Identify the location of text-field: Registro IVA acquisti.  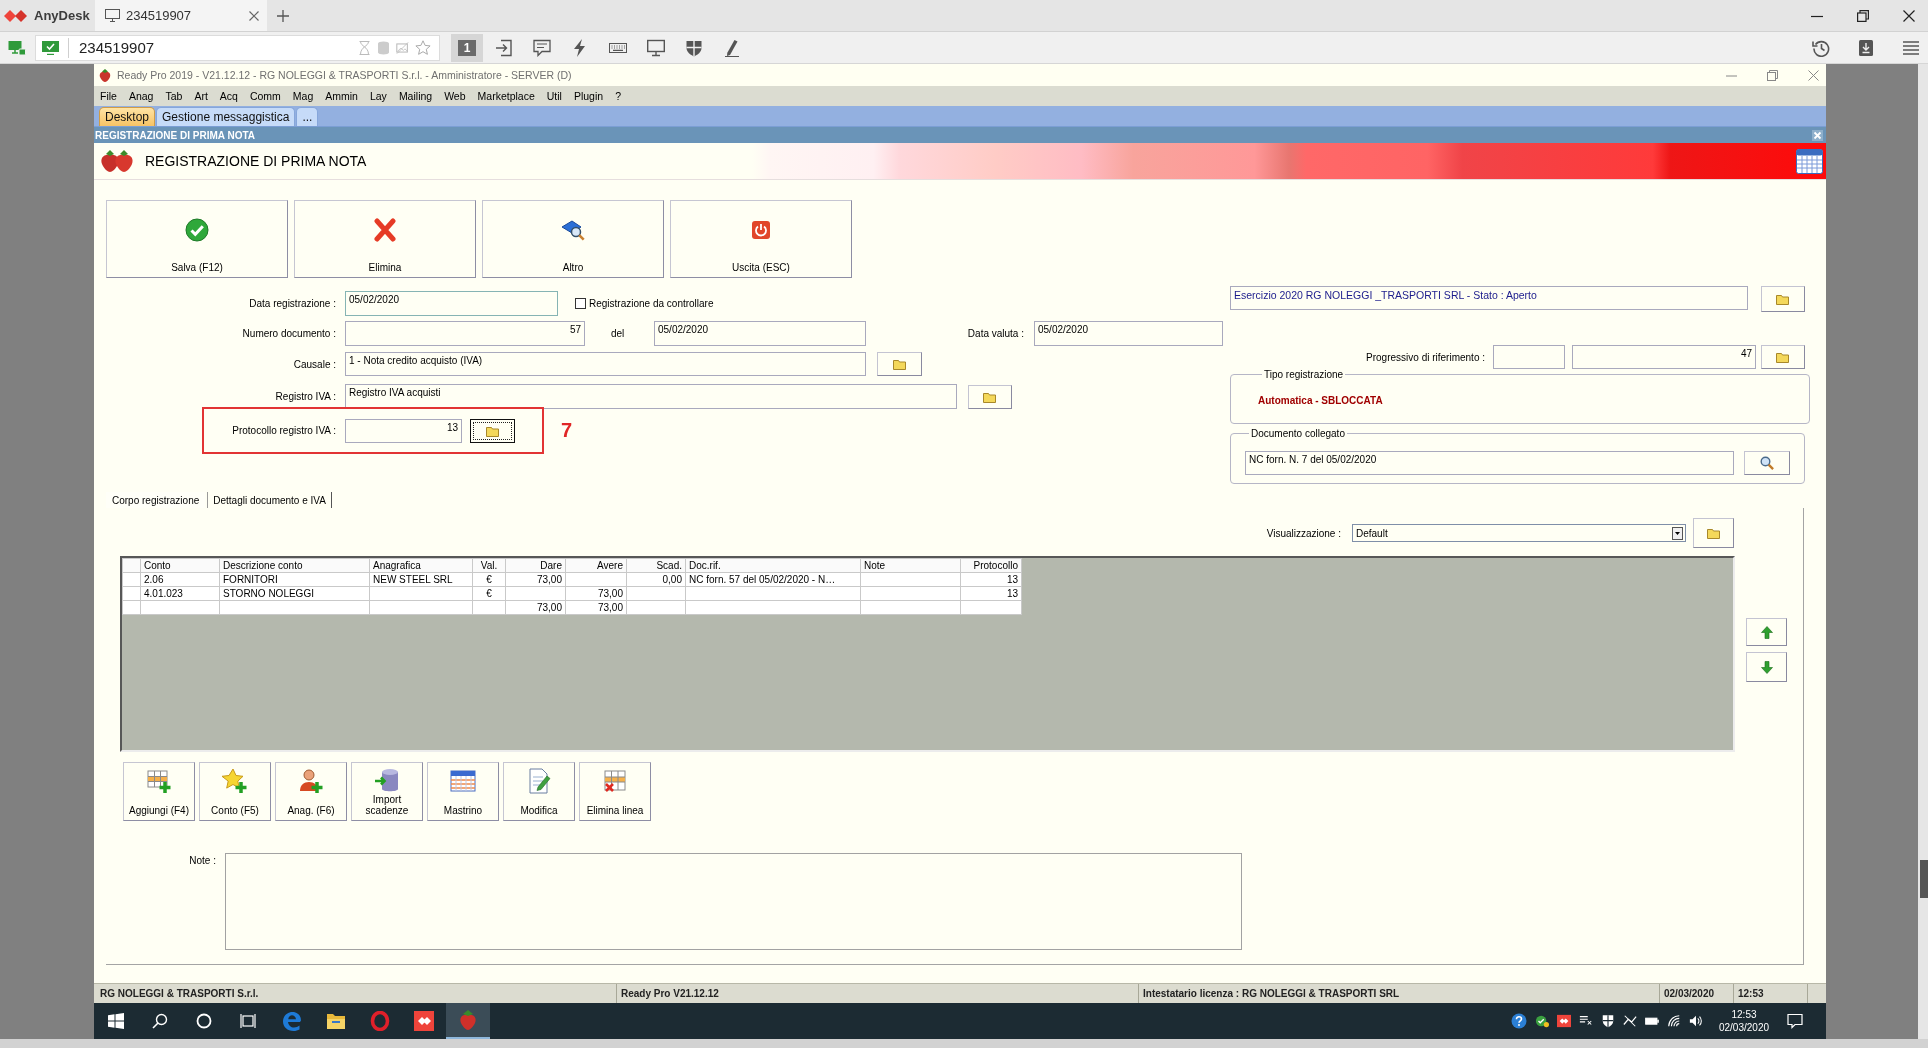
(651, 396).